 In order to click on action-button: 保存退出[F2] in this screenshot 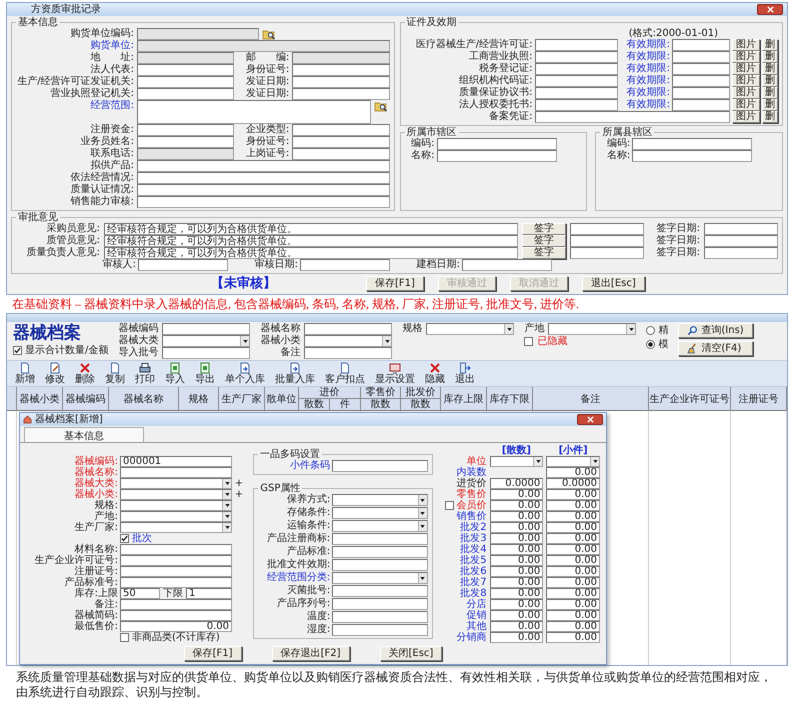, I will do `click(311, 653)`.